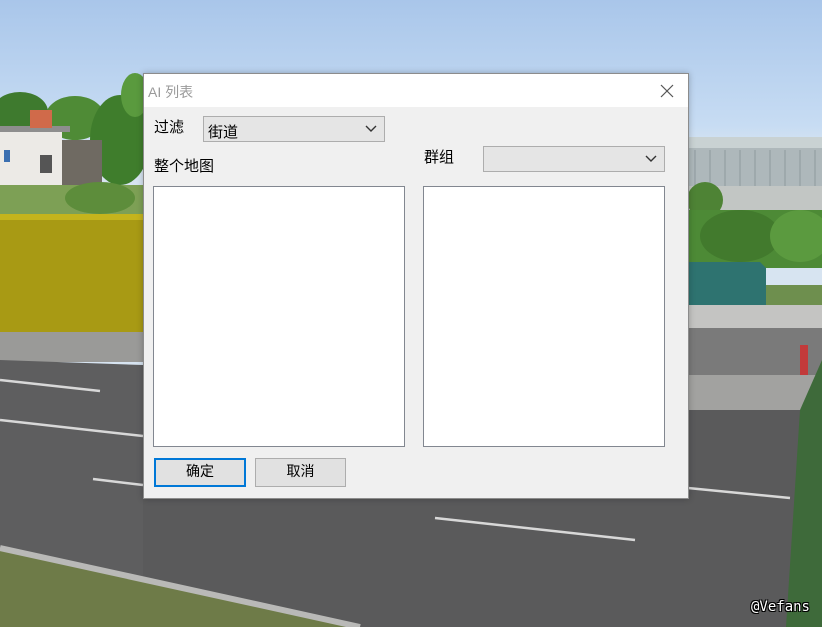 The height and width of the screenshot is (627, 822). I want to click on scope-label: 整个地图, so click(184, 166).